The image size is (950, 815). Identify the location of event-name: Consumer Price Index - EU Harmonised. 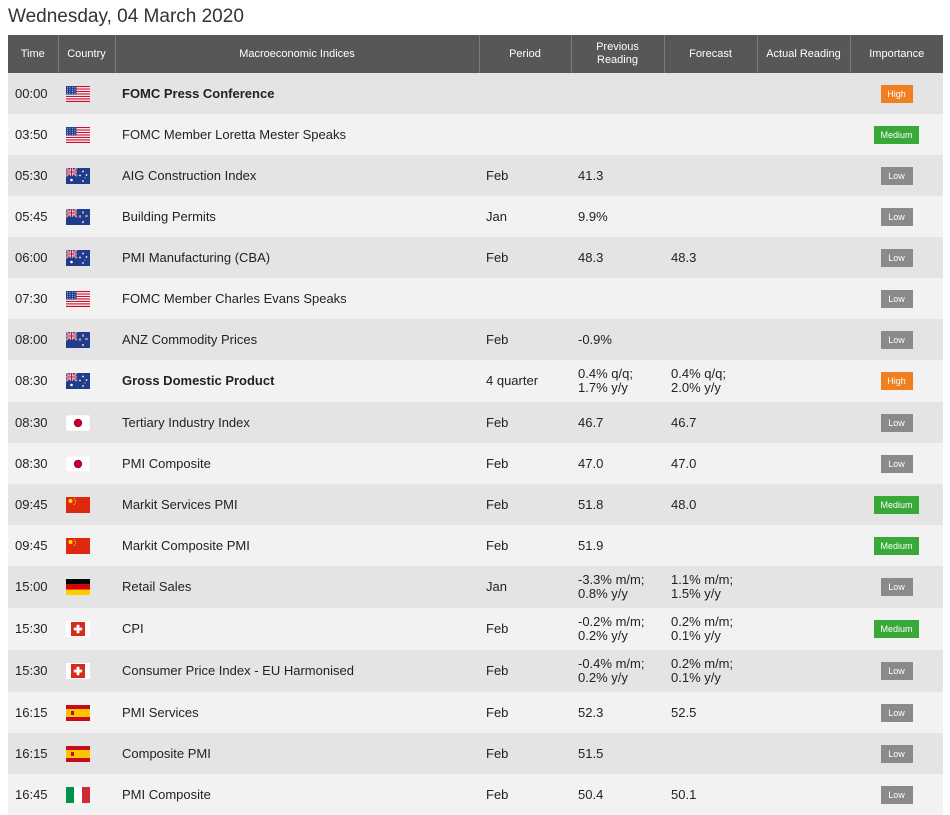
(297, 671).